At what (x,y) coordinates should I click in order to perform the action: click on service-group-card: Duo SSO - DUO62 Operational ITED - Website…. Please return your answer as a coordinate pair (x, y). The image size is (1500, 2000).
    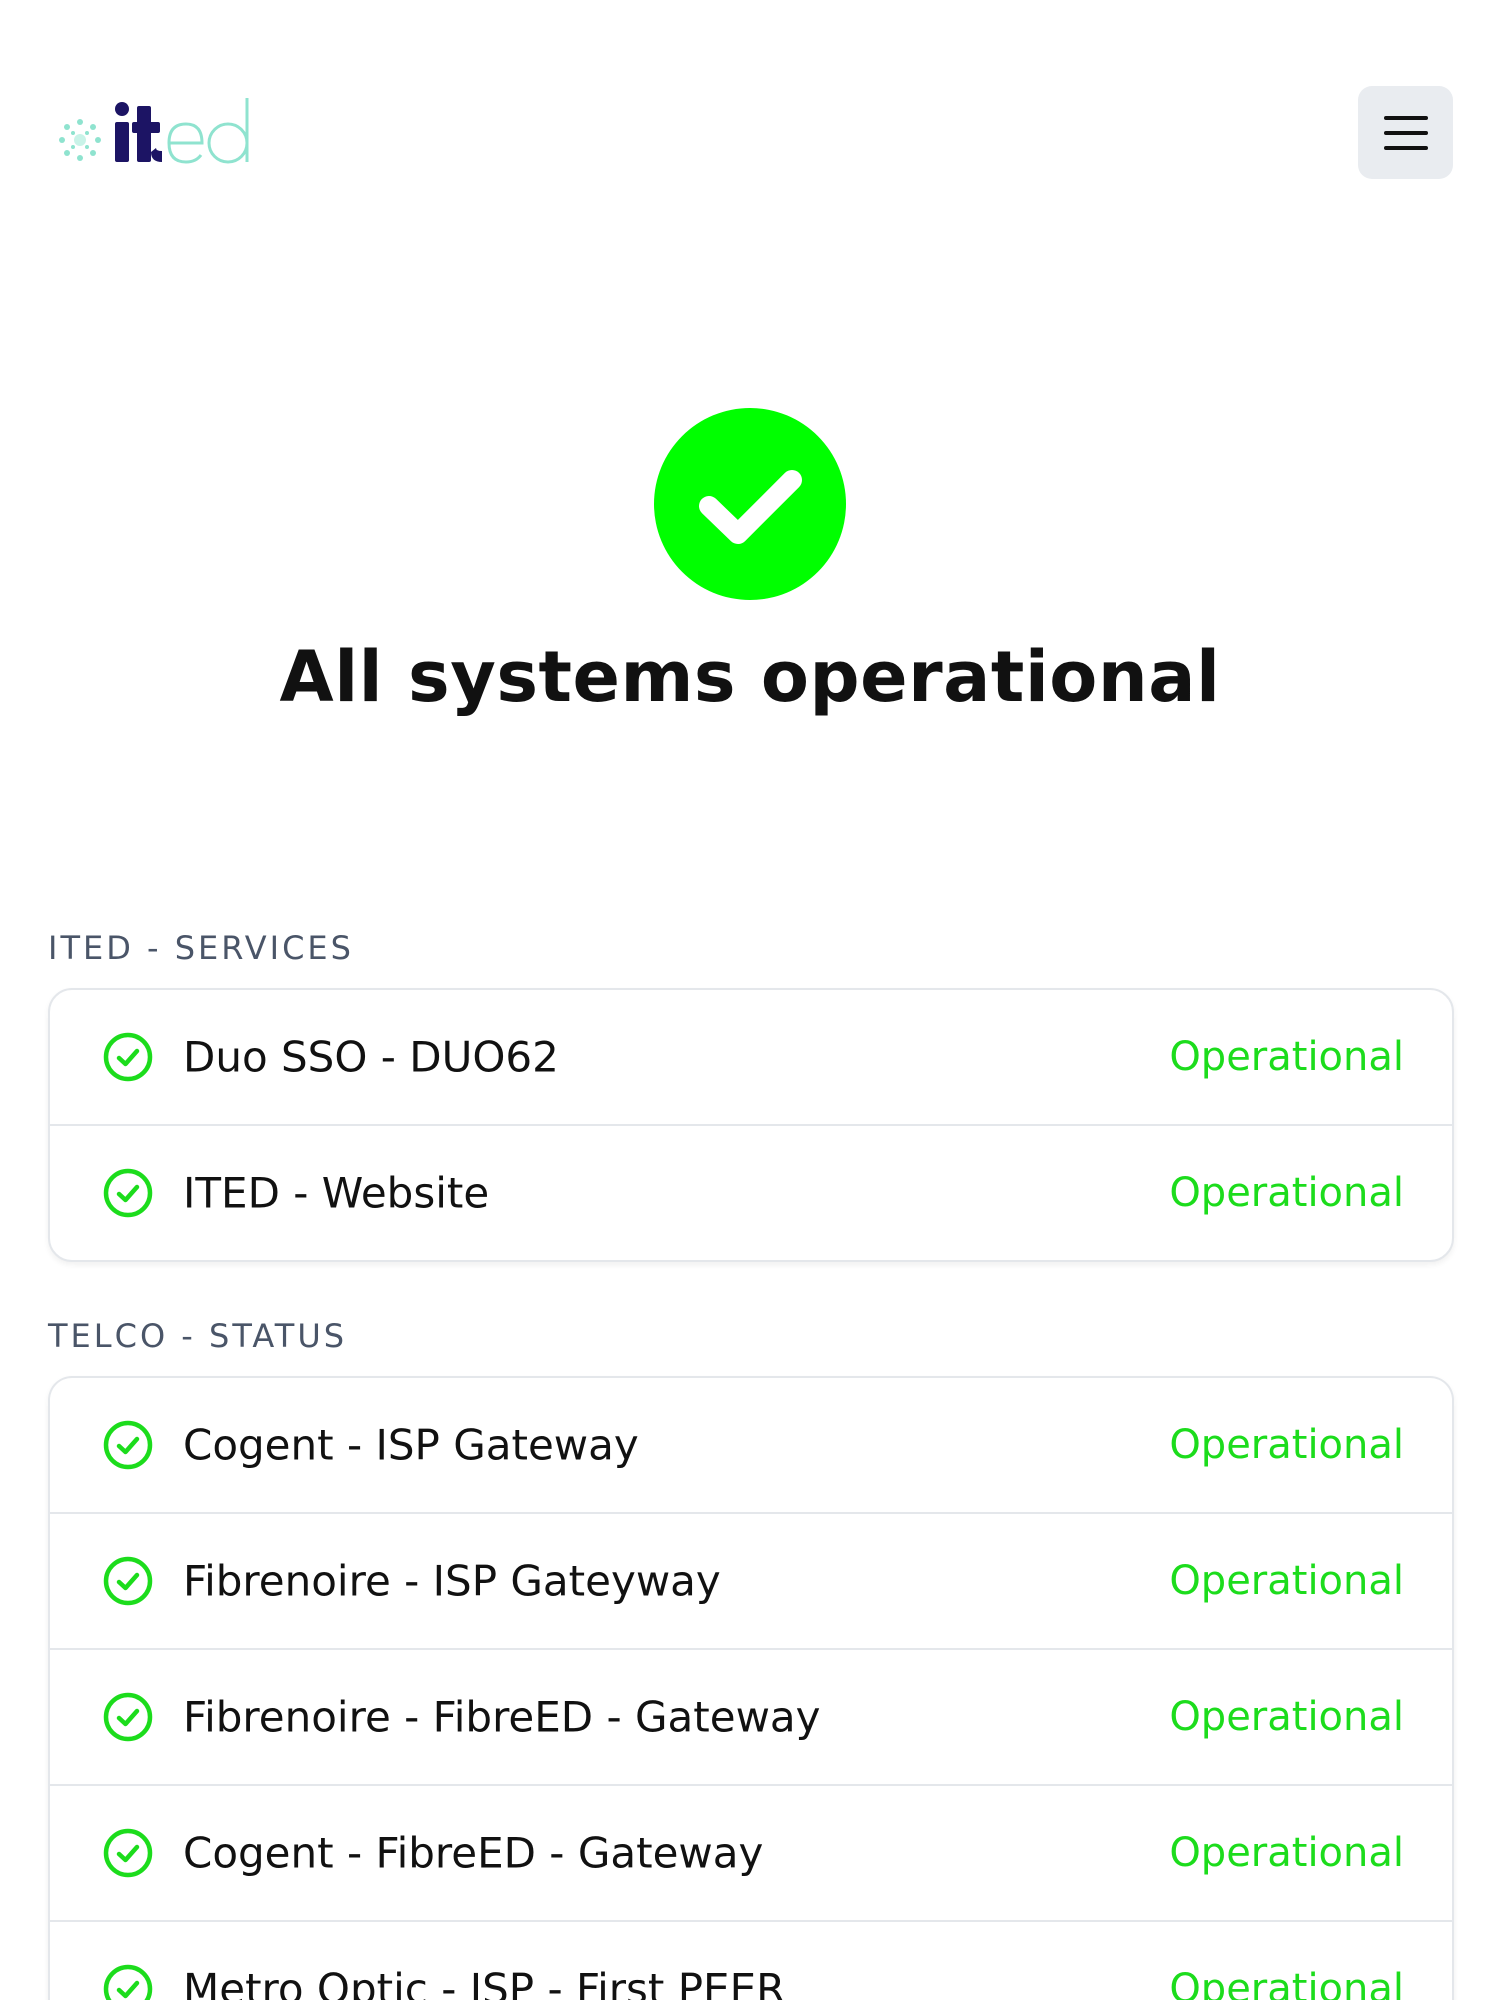
    Looking at the image, I should click on (751, 1125).